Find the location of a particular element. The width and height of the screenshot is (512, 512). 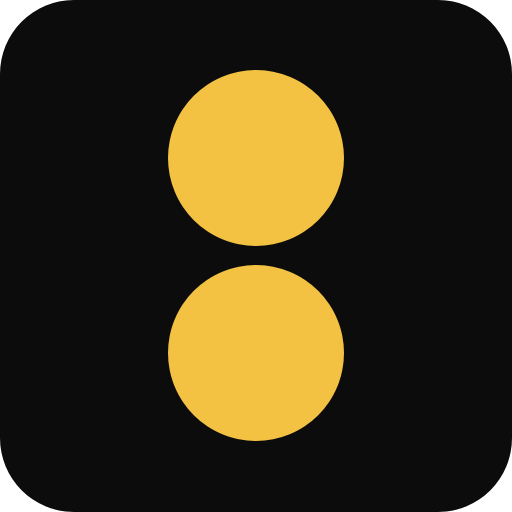

top-dot-icon is located at coordinates (256, 158).